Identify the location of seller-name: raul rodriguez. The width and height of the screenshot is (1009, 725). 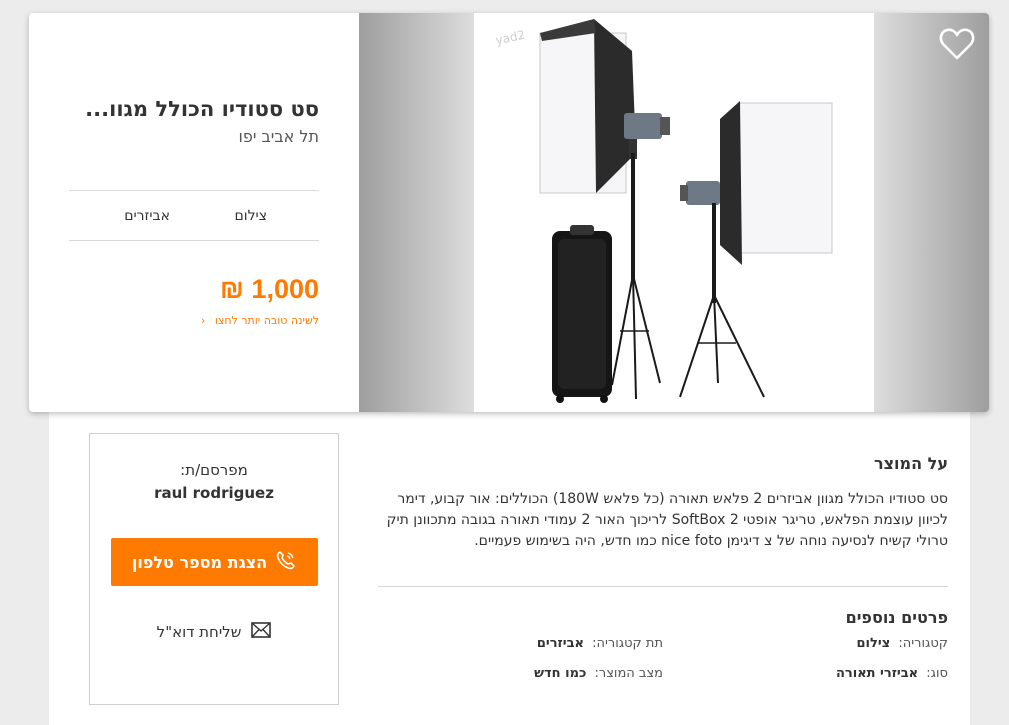
(214, 493).